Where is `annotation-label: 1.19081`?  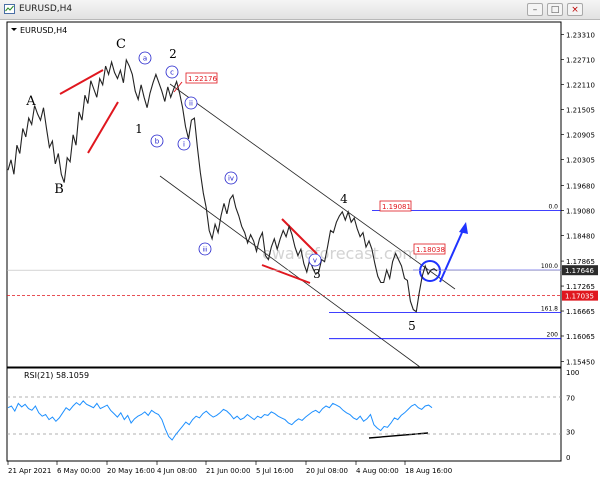
annotation-label: 1.19081 is located at coordinates (396, 207).